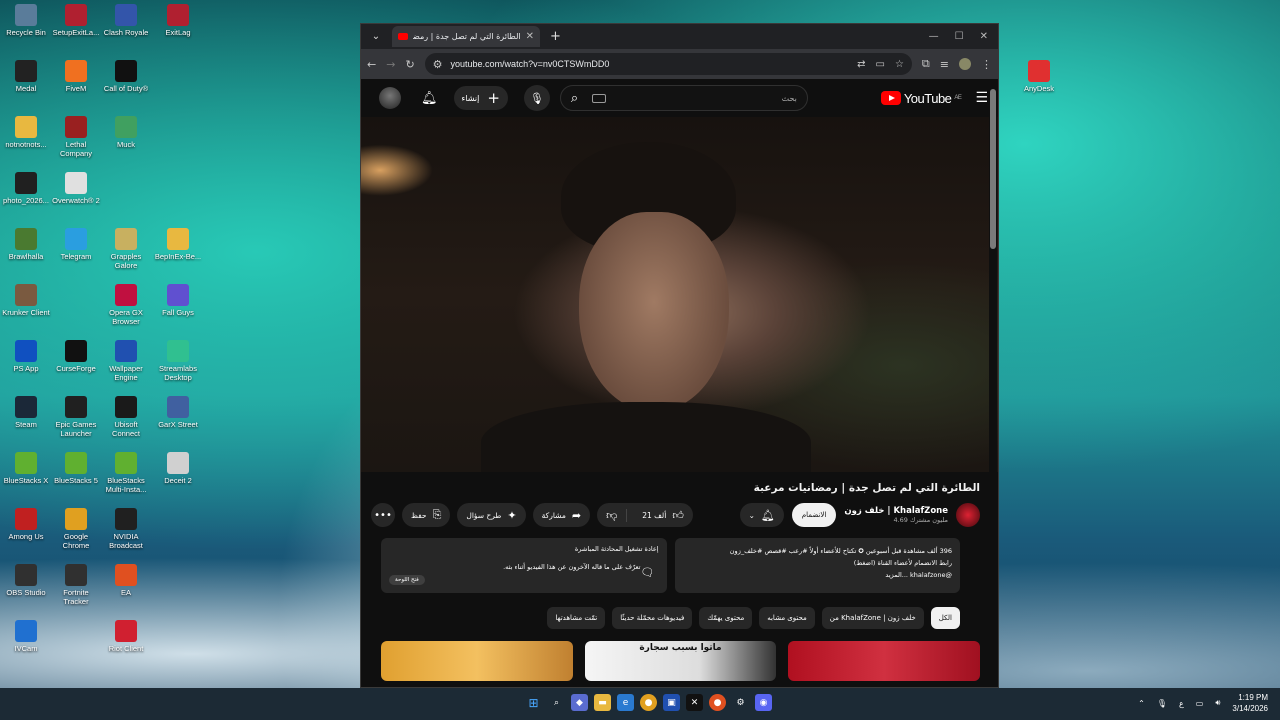  I want to click on voice-search-mic-icon: 🎙︎, so click(536, 98).